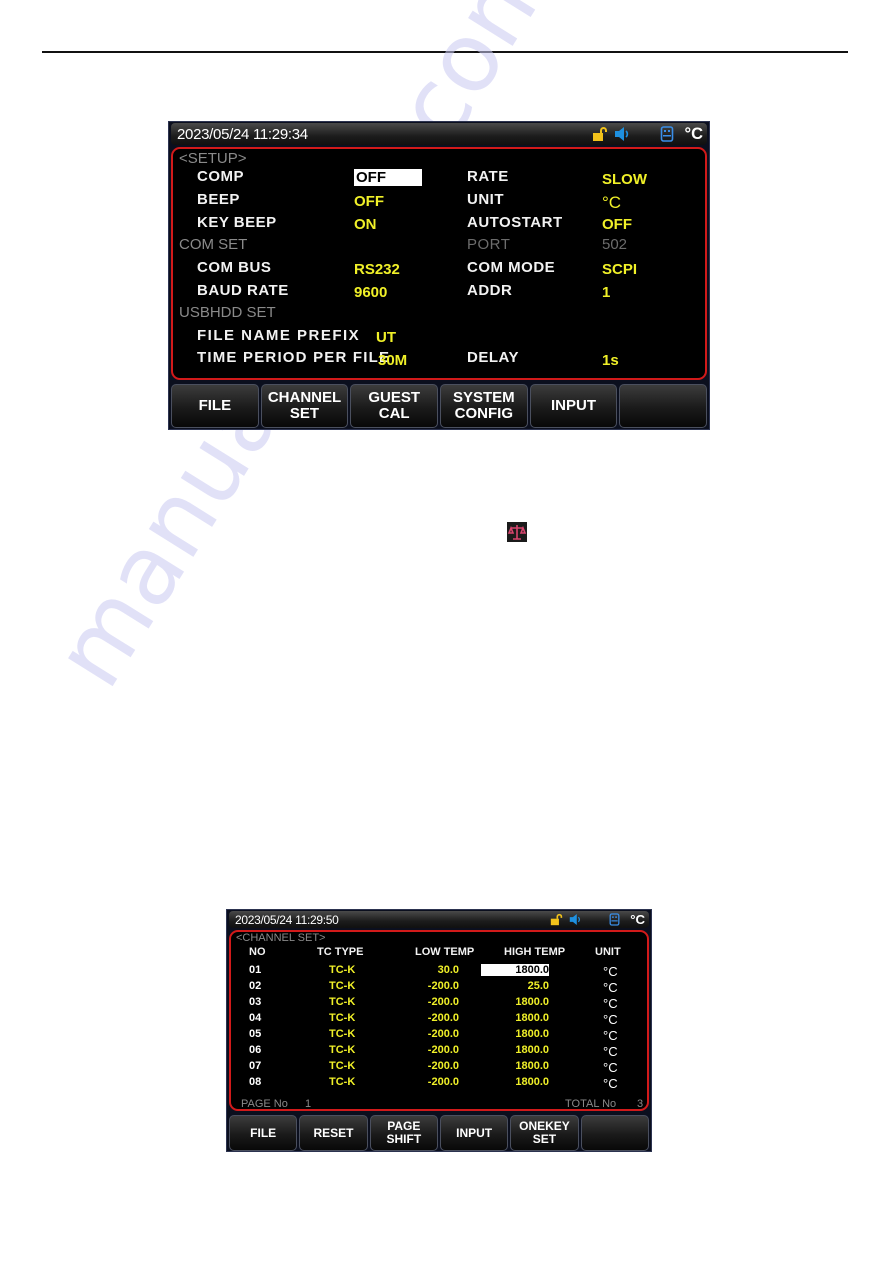  Describe the element at coordinates (213, 158) in the screenshot. I see `section-title: <SETUP>` at that location.